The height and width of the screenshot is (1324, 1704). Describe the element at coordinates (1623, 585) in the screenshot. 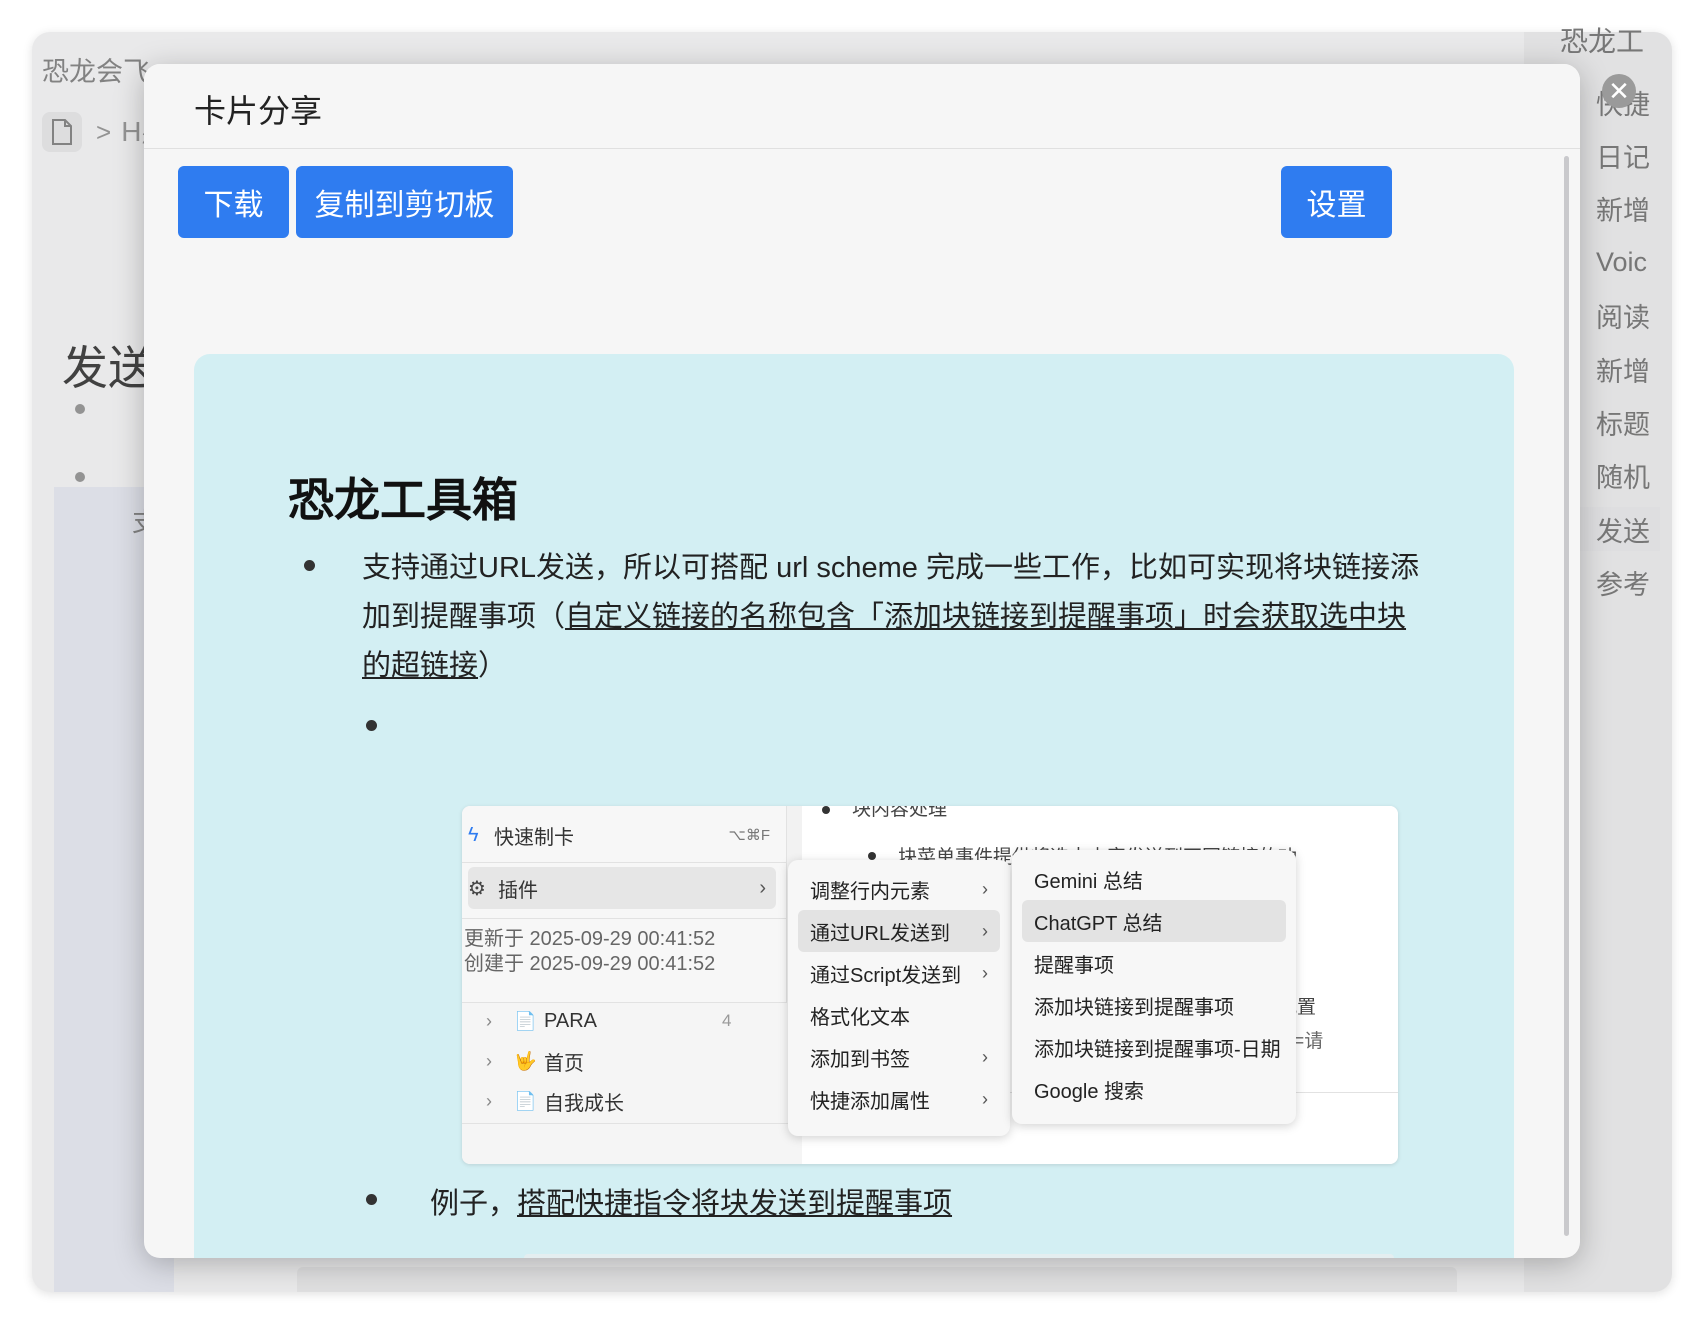

I see `outline-item-label: 参考` at that location.